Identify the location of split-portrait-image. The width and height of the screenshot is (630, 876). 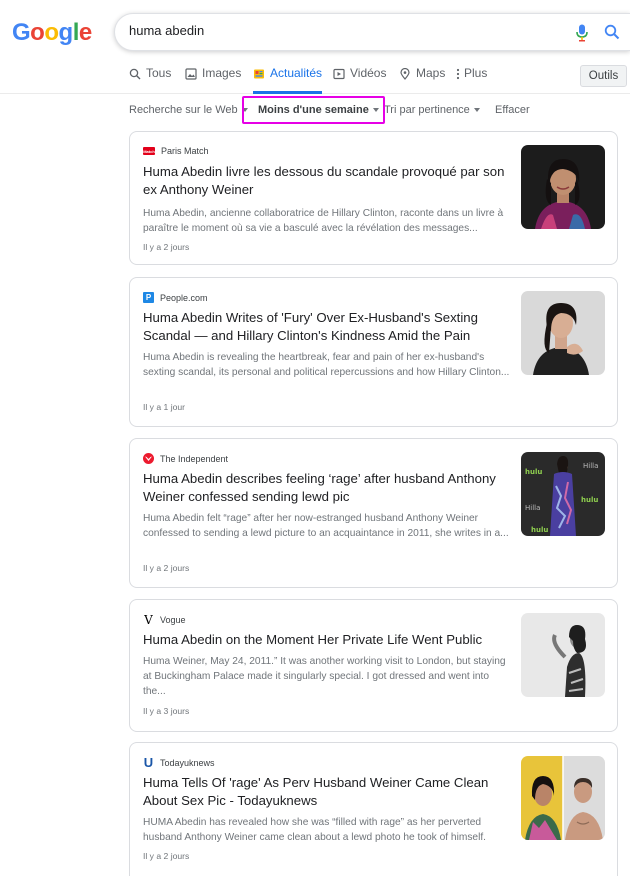
(563, 798).